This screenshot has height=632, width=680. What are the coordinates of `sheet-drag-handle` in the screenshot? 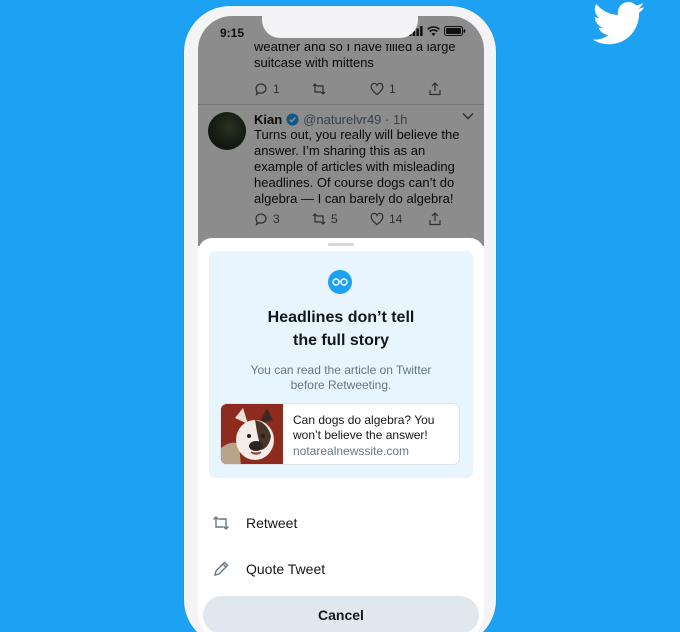 It's located at (341, 244).